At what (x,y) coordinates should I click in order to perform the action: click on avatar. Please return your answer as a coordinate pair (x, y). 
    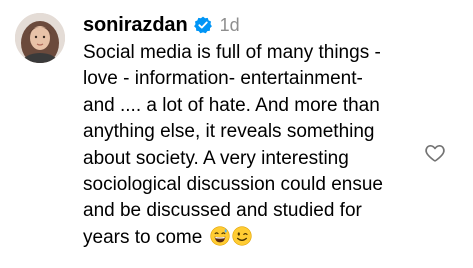
    Looking at the image, I should click on (40, 38).